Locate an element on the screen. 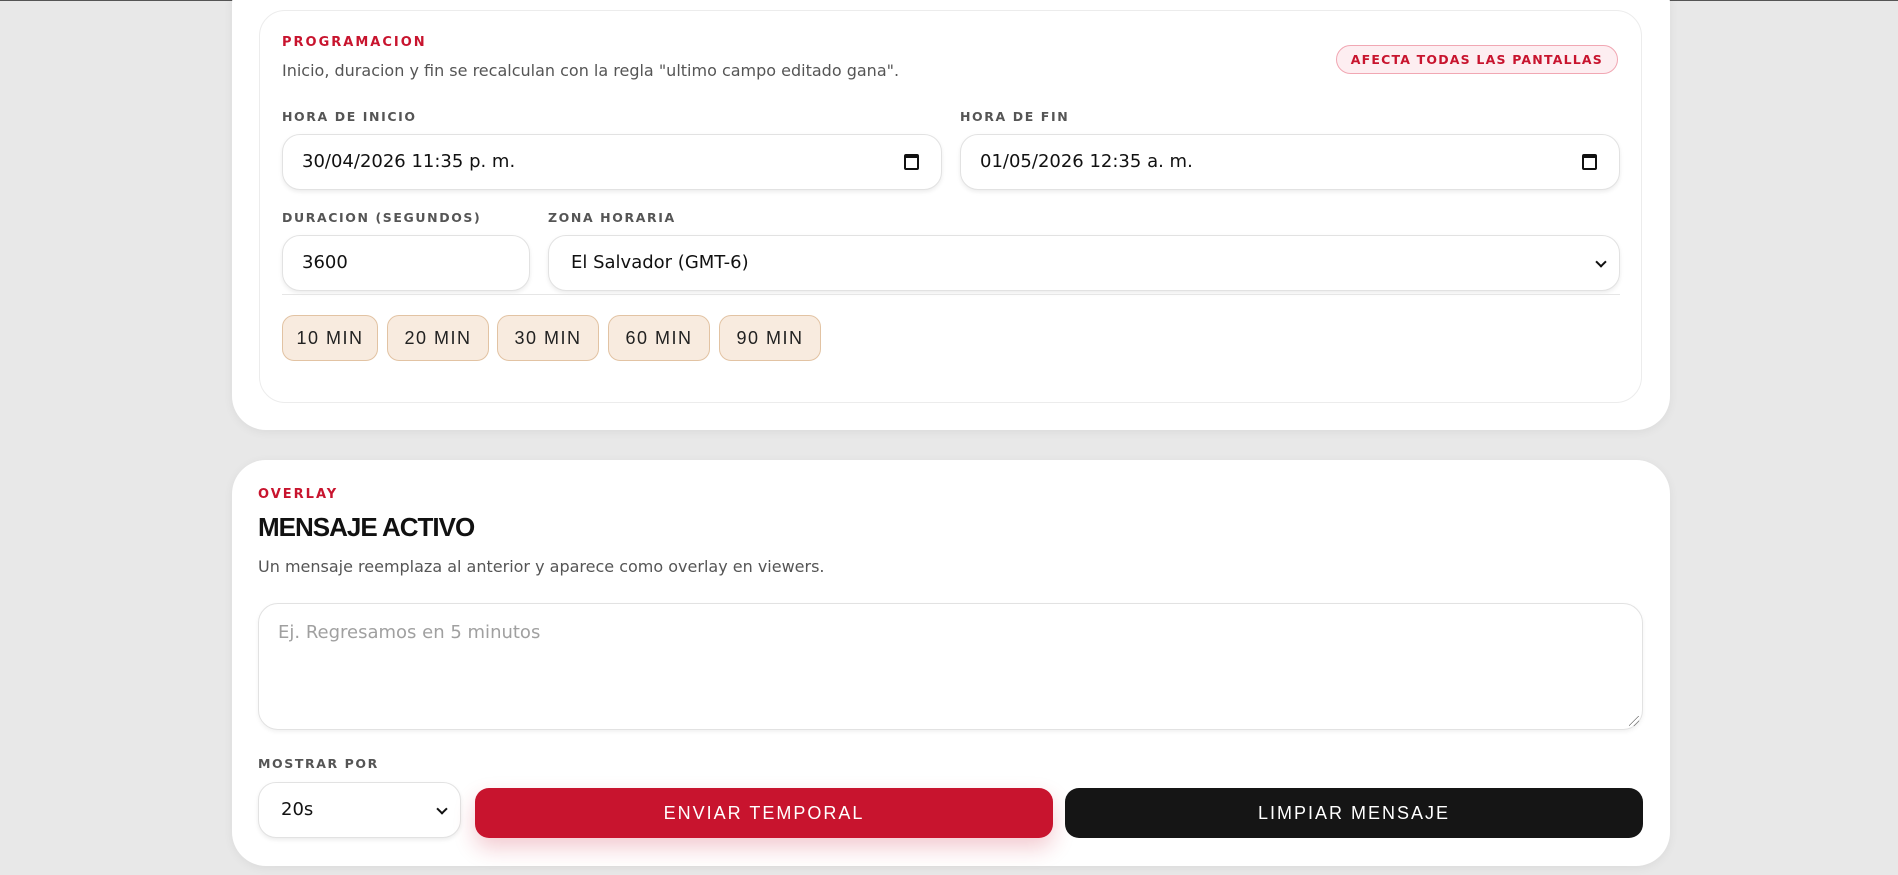 The width and height of the screenshot is (1898, 875). preset-20-min-button: 20 MIN is located at coordinates (438, 338).